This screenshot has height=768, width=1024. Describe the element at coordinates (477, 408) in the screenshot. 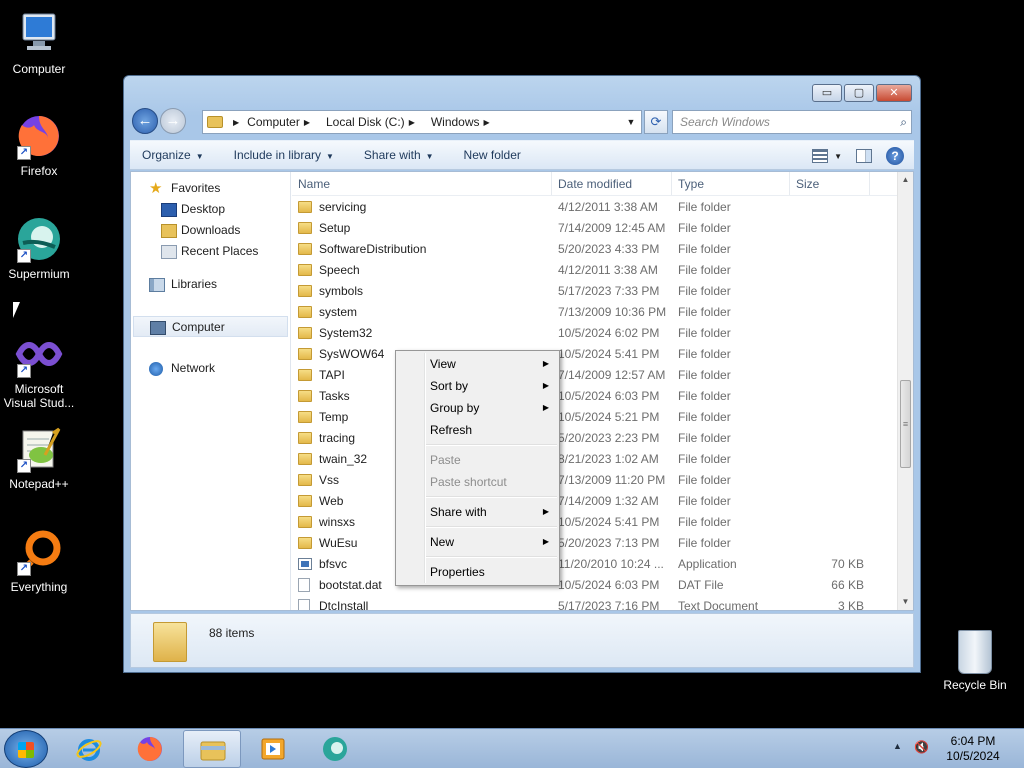

I see `menu-item-group-by: Group by ▶` at that location.